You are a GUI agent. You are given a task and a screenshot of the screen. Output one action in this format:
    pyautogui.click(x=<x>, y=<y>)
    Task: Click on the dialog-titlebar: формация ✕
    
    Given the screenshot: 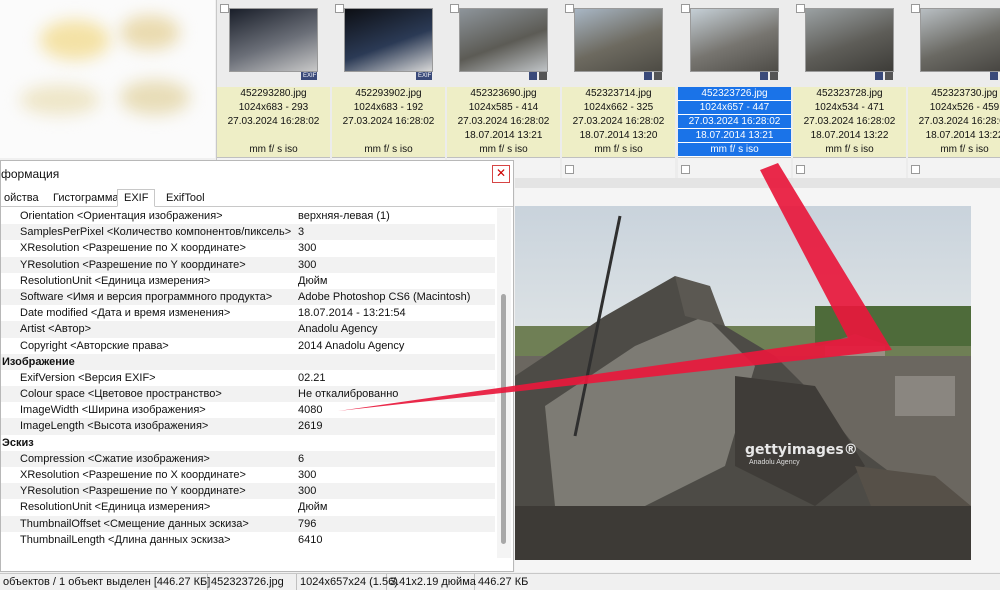 What is the action you would take?
    pyautogui.click(x=257, y=174)
    